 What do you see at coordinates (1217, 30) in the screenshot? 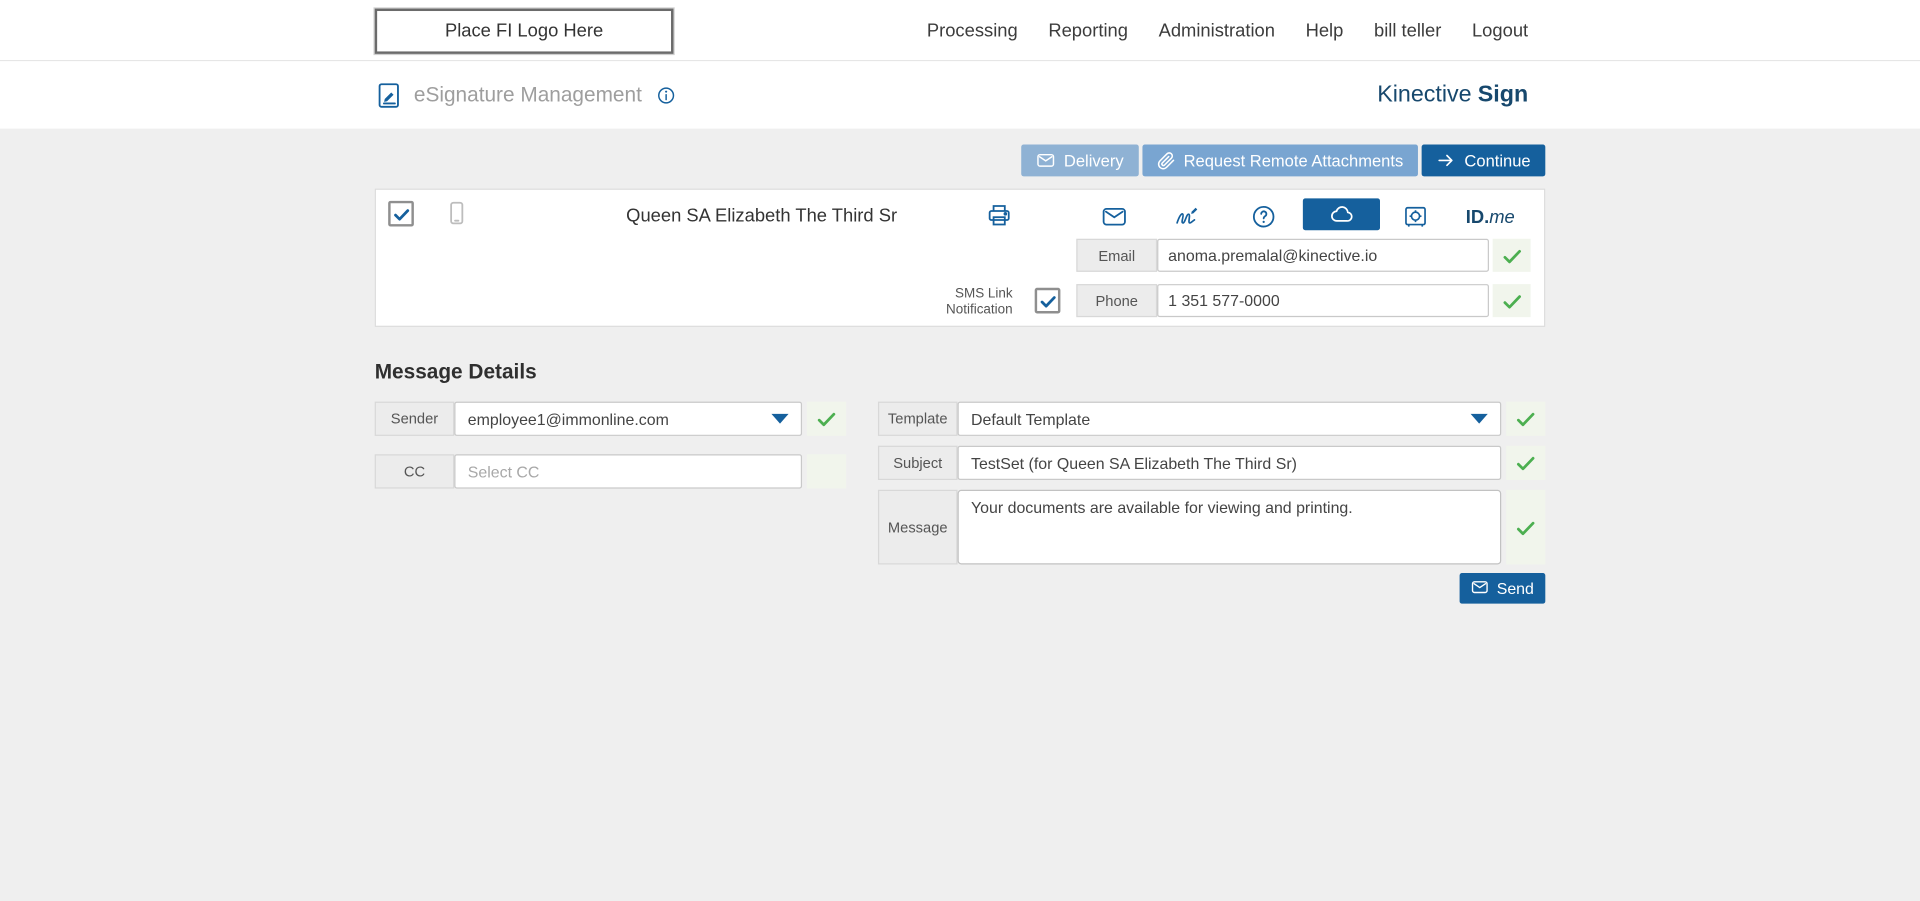
I see `nav-administration: Administration` at bounding box center [1217, 30].